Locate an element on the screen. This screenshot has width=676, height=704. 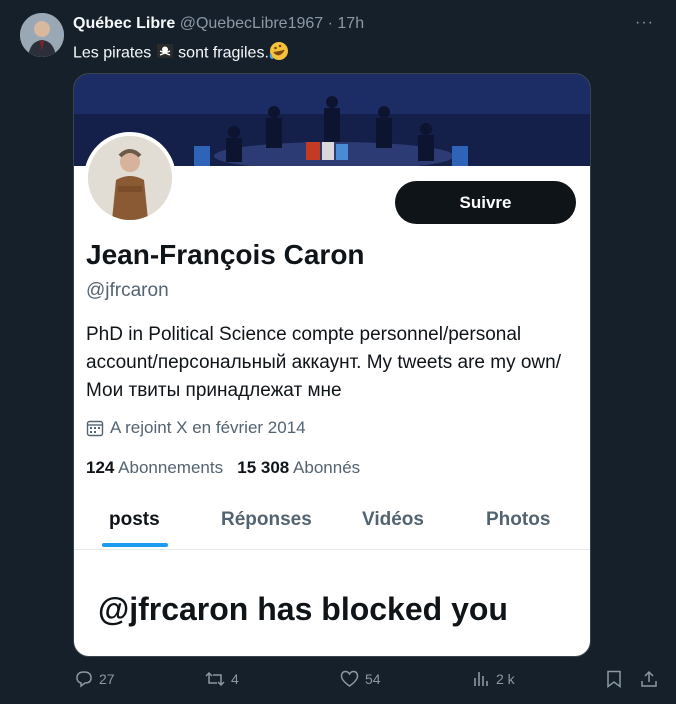
follow-stats: 124 Abonnements 15 308 Abonnés is located at coordinates (223, 468).